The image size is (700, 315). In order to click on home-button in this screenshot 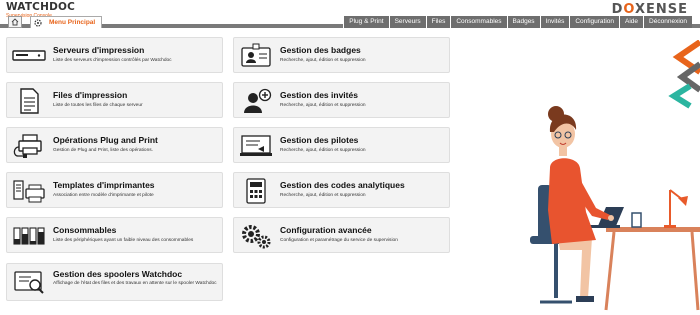, I will do `click(15, 22)`.